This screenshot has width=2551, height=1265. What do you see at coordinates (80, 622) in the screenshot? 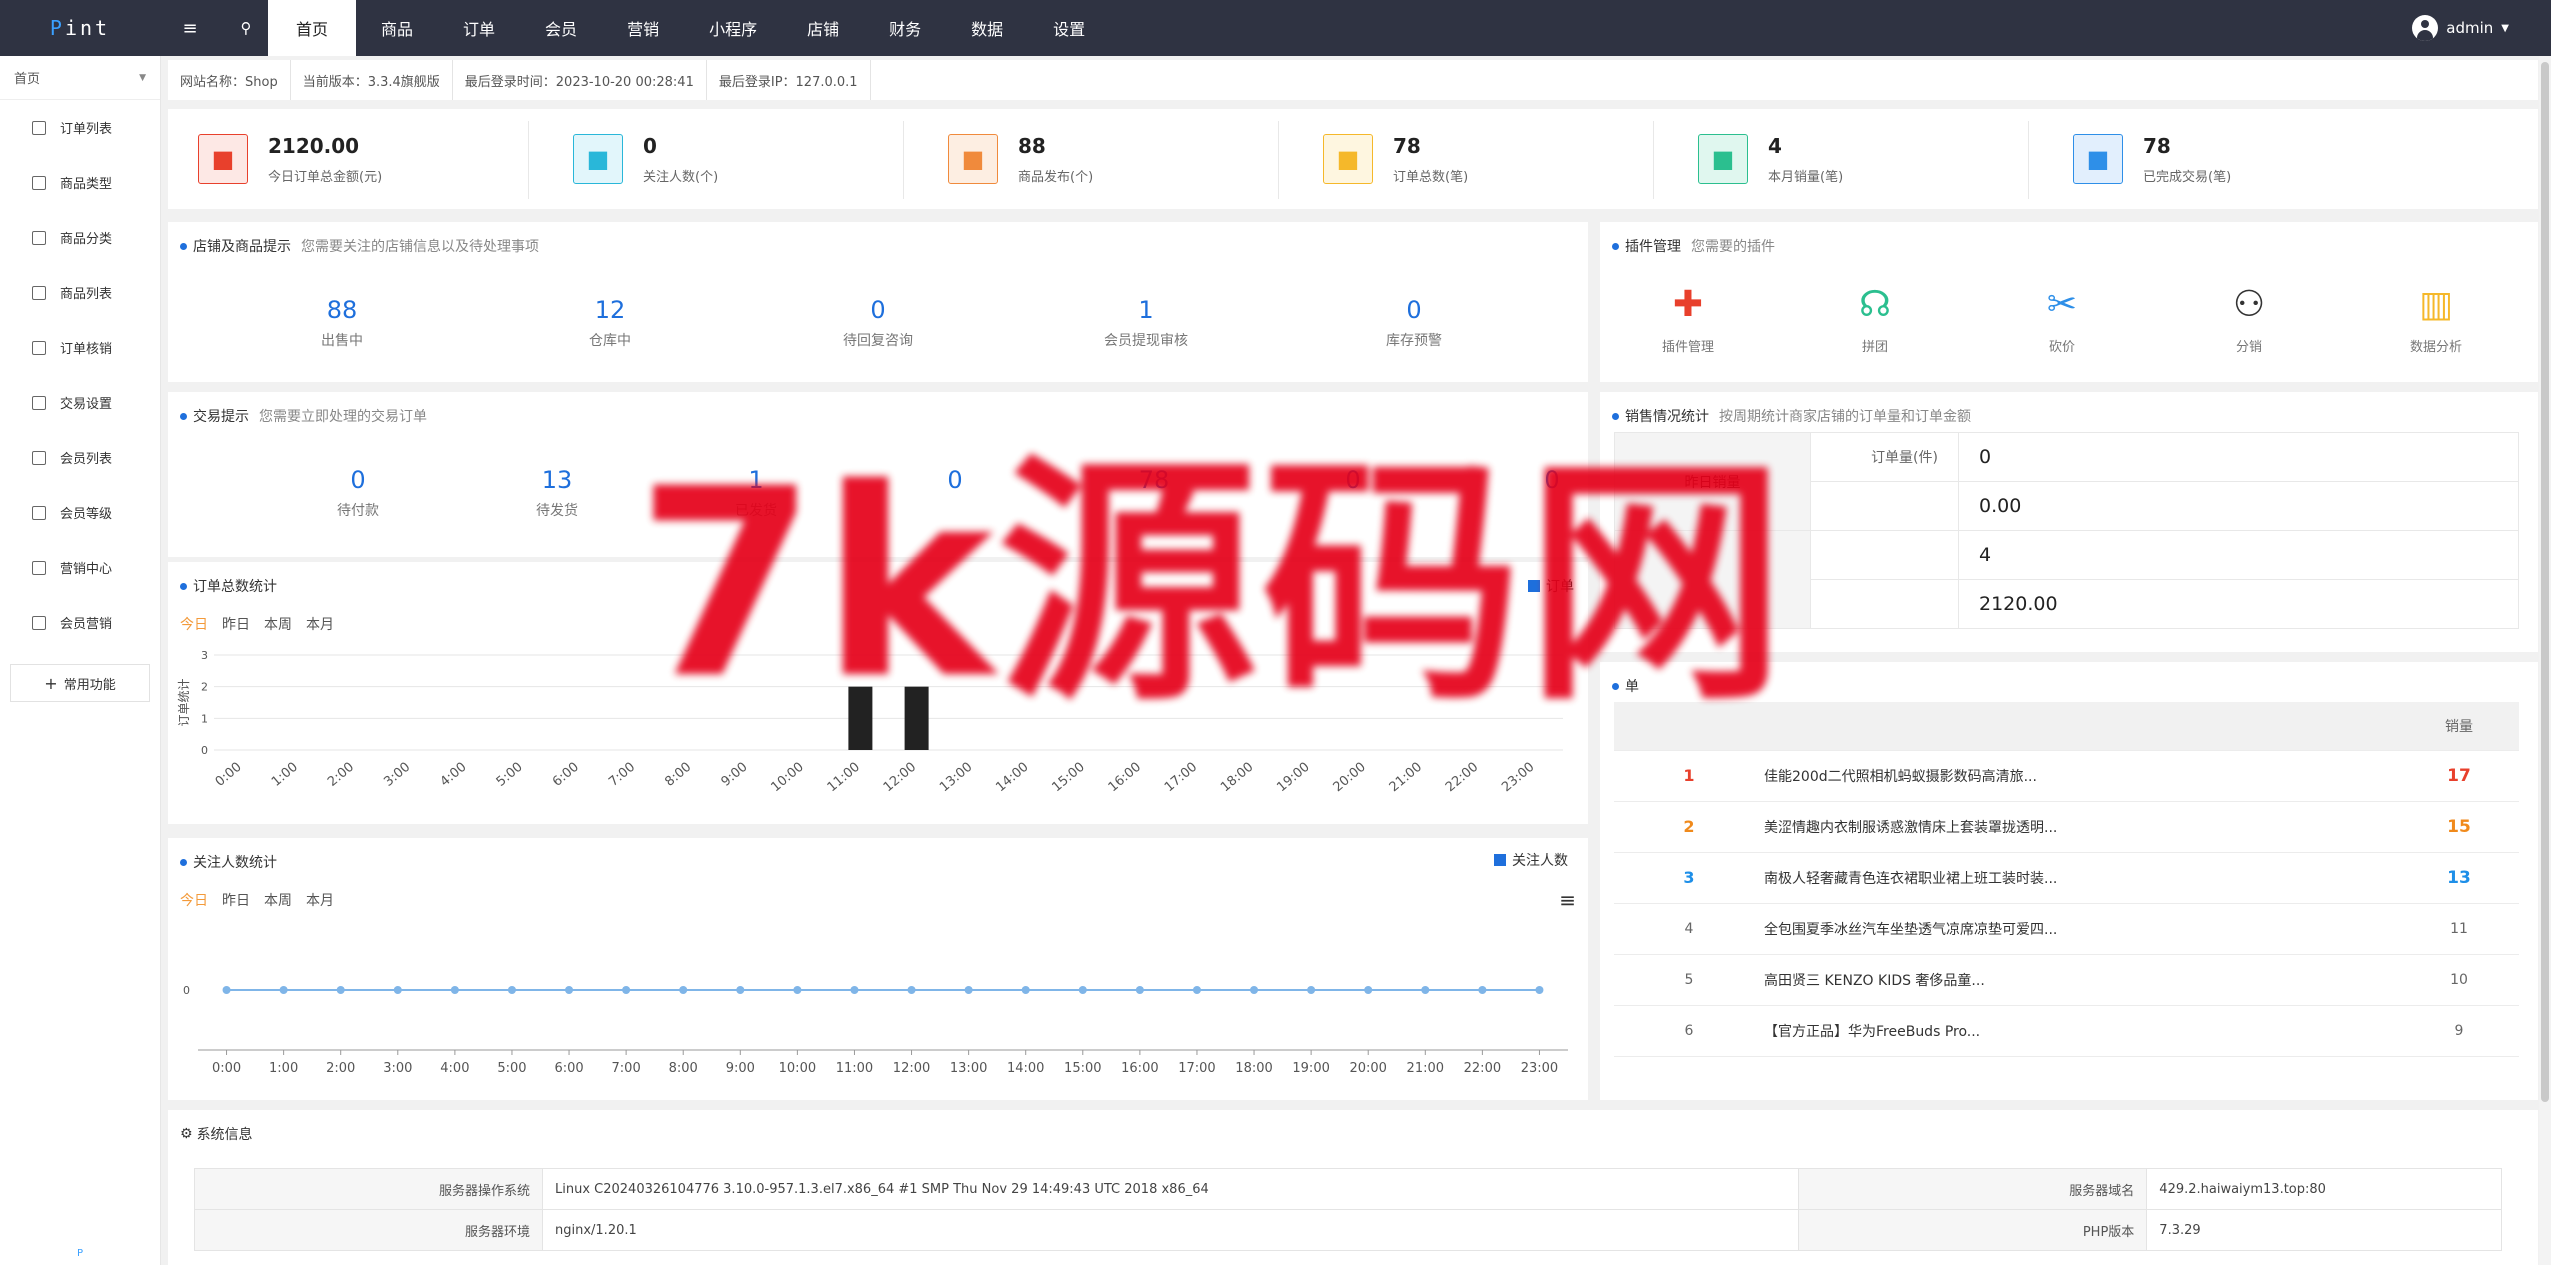
I see `sidebar-item: 会员营销` at bounding box center [80, 622].